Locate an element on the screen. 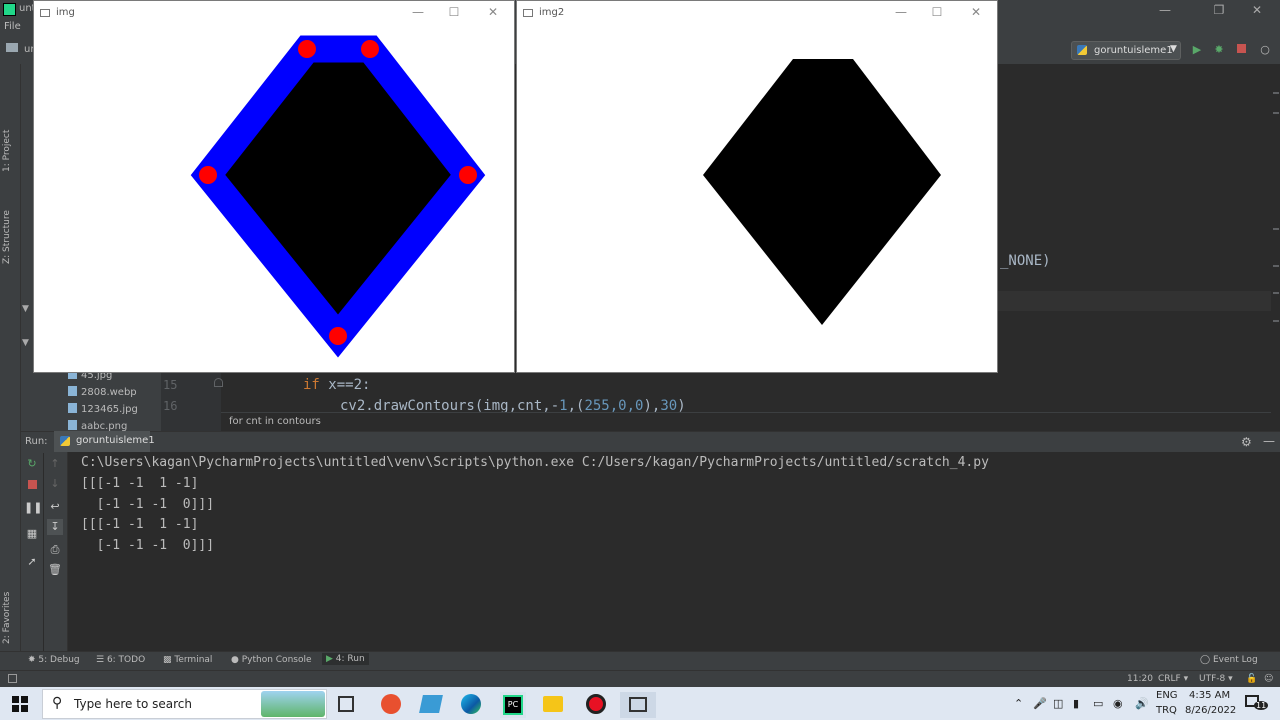  clock-time: 4:35 AM is located at coordinates (1209, 695).